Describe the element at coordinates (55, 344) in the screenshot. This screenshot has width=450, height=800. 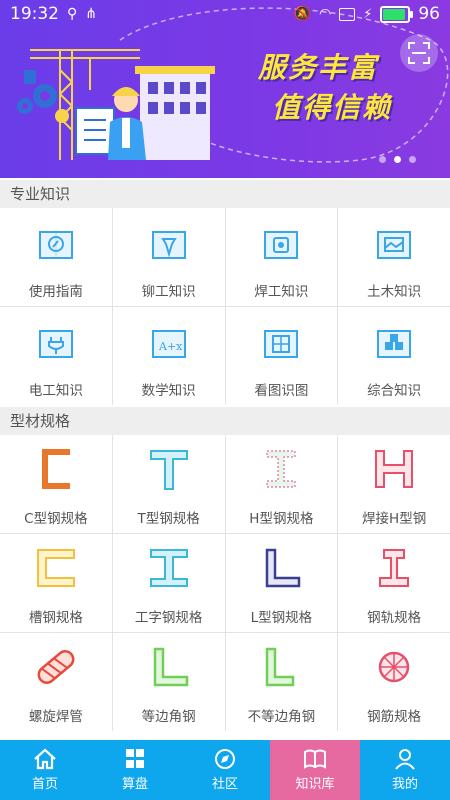
I see `plug-book-icon` at that location.